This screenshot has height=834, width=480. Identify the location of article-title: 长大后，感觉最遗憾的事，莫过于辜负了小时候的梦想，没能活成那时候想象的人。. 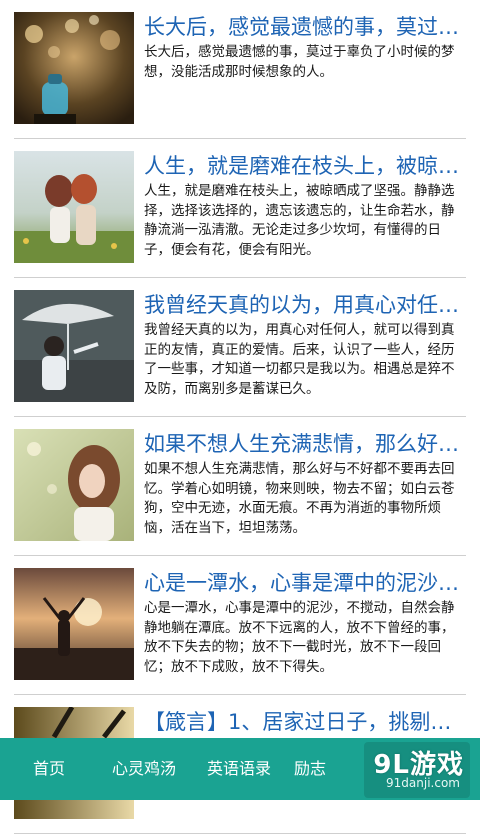
(304, 27).